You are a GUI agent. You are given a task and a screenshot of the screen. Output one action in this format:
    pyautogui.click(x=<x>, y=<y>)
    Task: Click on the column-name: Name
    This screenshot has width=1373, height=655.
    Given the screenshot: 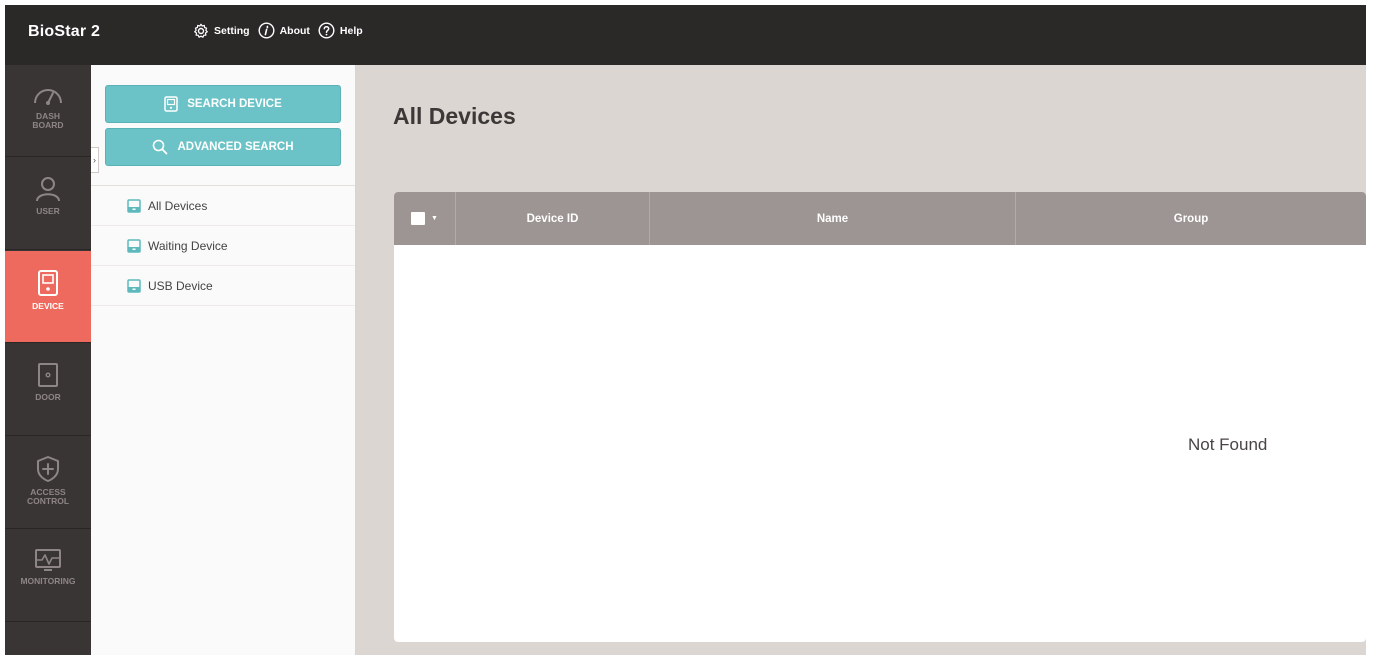 What is the action you would take?
    pyautogui.click(x=833, y=218)
    